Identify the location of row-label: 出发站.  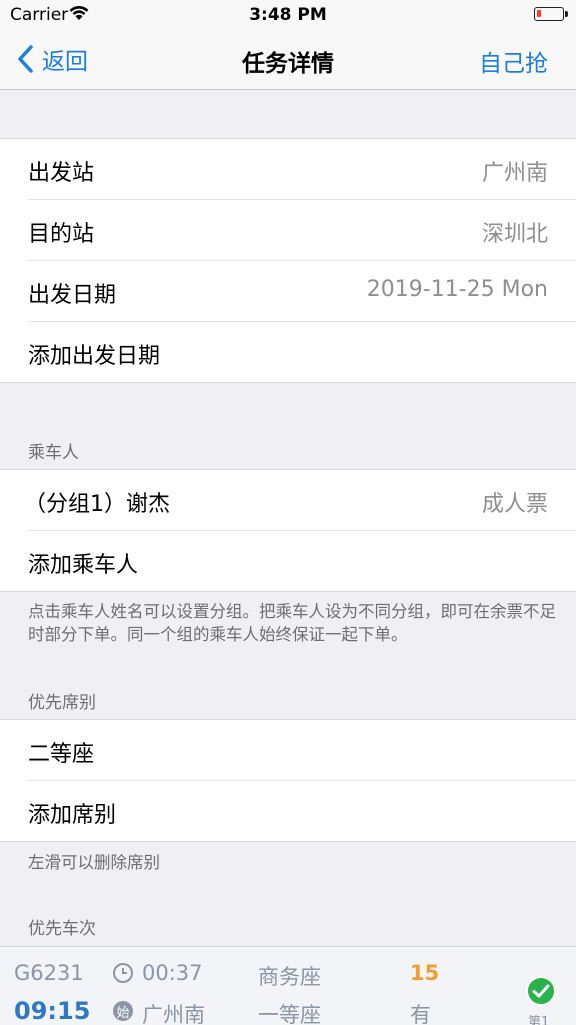
(61, 173).